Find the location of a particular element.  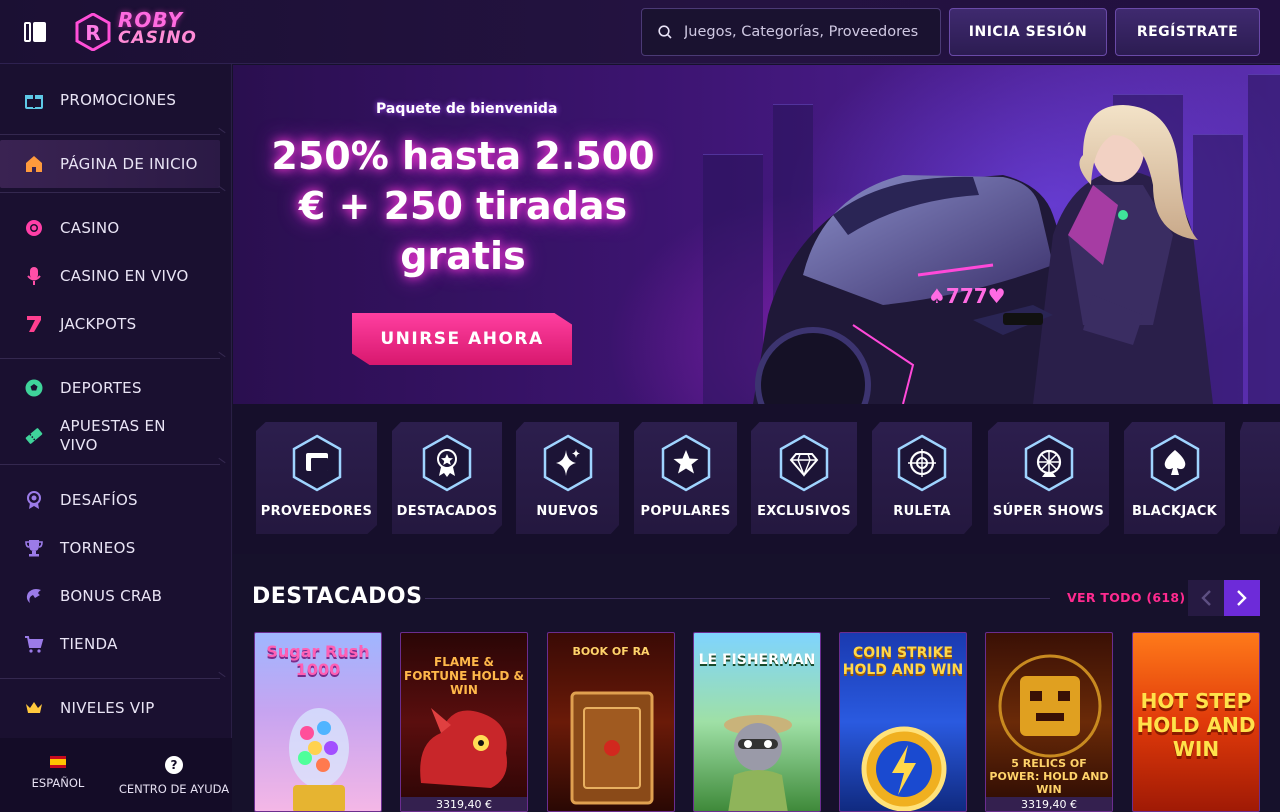

sidebar-item-promociones: PROMOCIONES is located at coordinates (110, 100).